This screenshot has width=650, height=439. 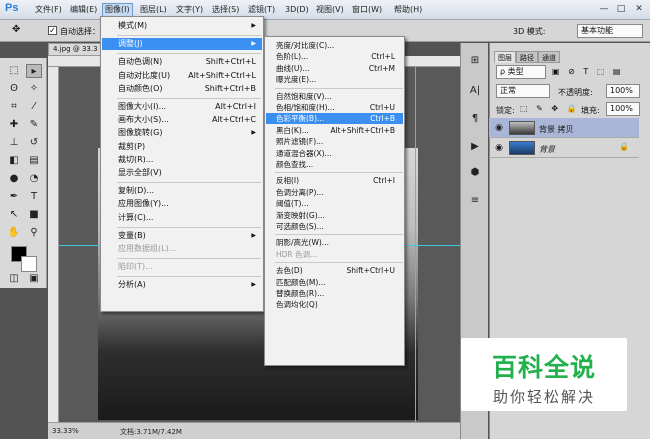 I want to click on move-tool-icon: ▸, so click(x=34, y=71).